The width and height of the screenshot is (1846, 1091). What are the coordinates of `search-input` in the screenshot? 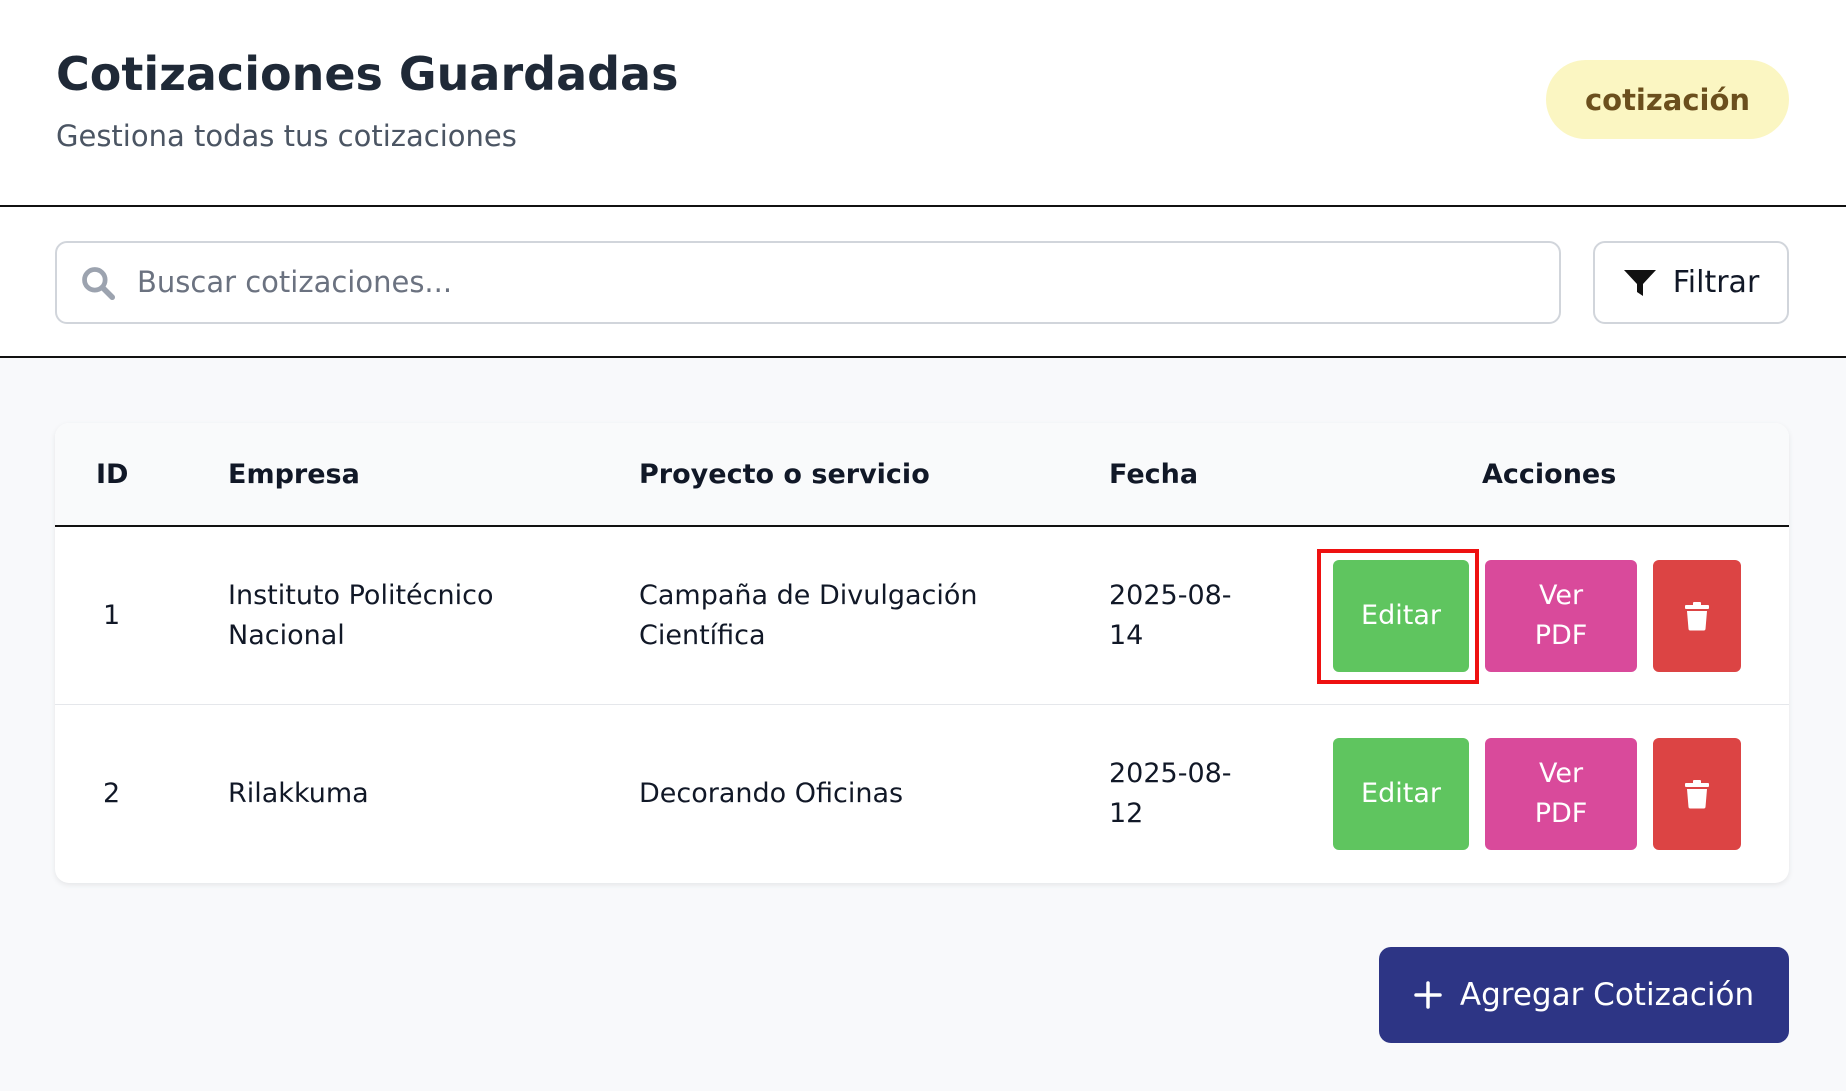 It's located at (837, 282).